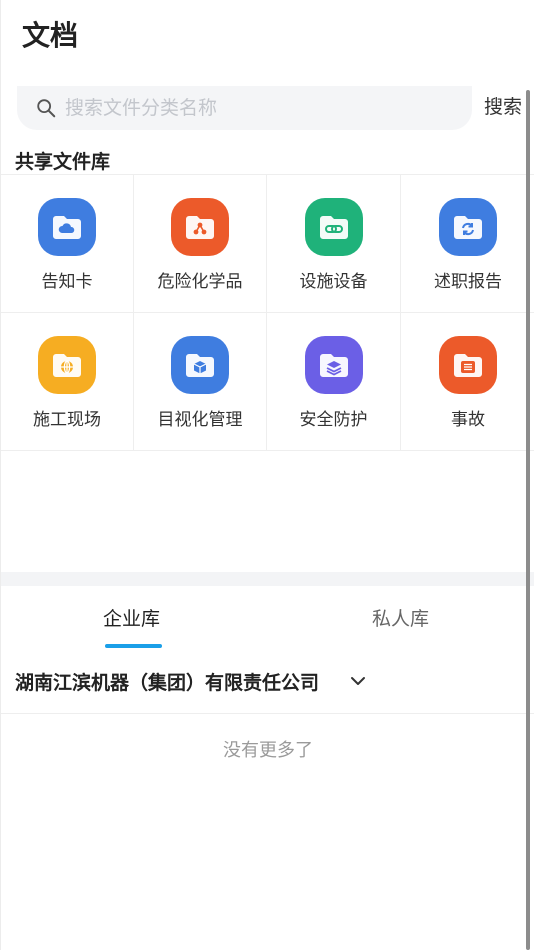 The image size is (534, 950). What do you see at coordinates (200, 282) in the screenshot?
I see `category-label: 危险化学品` at bounding box center [200, 282].